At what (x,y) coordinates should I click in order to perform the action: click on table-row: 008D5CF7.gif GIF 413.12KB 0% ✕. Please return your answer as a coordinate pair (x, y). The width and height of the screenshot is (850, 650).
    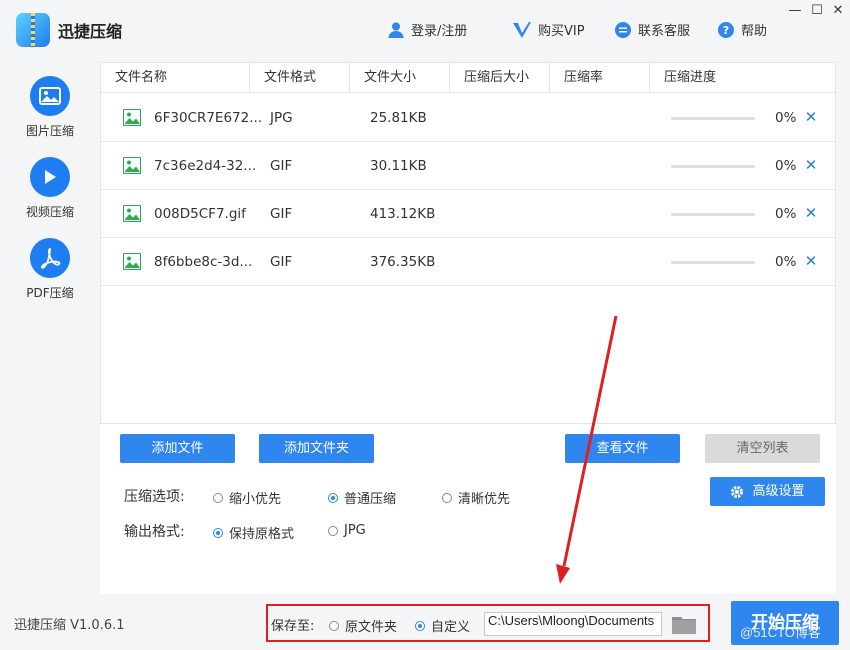
    Looking at the image, I should click on (468, 214).